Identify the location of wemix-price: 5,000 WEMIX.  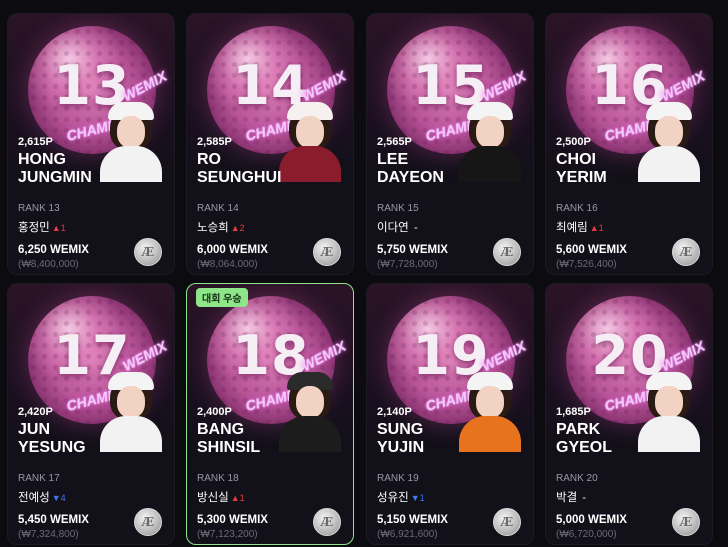
(591, 520).